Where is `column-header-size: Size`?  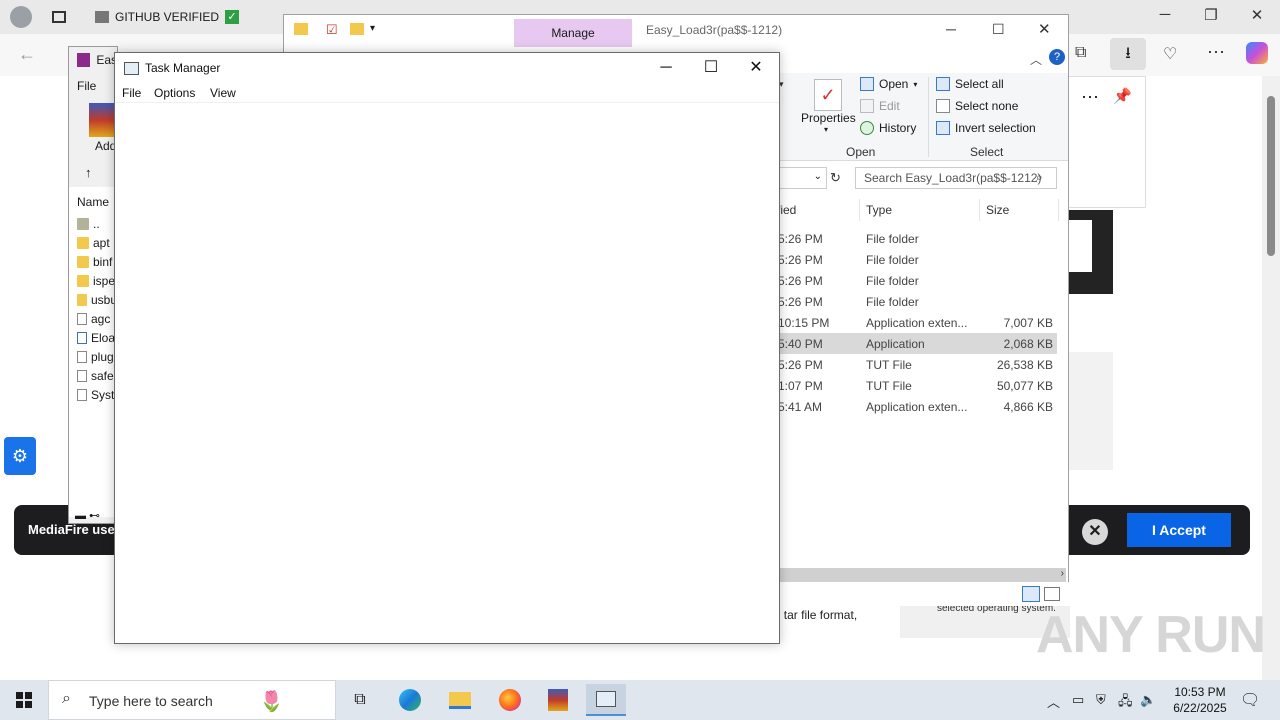
column-header-size: Size is located at coordinates (997, 210).